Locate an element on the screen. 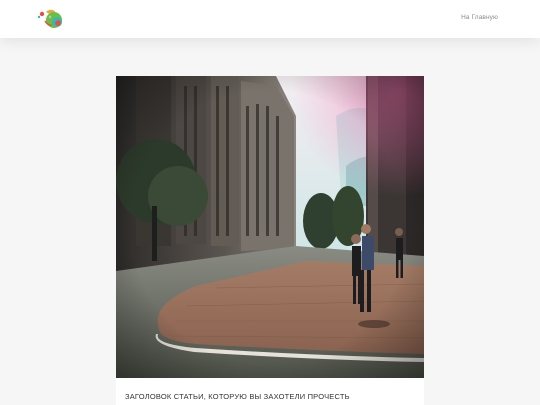  site-logo is located at coordinates (51, 19).